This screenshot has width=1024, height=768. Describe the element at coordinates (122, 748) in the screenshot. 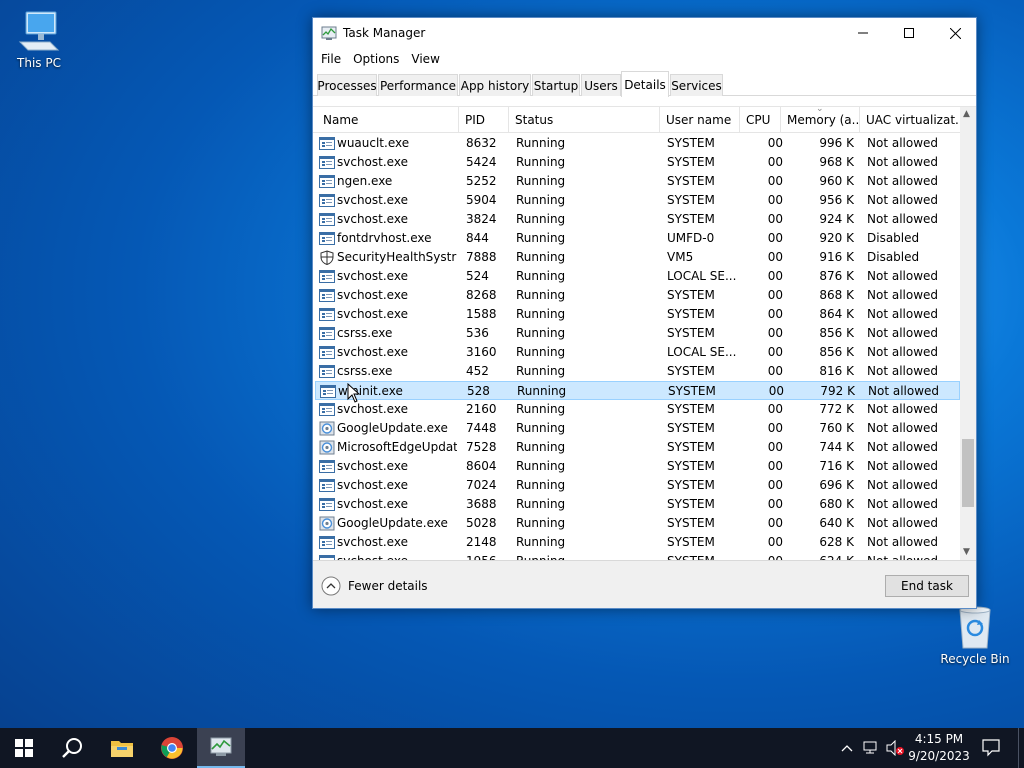

I see `file-explorer-taskbar-button` at that location.